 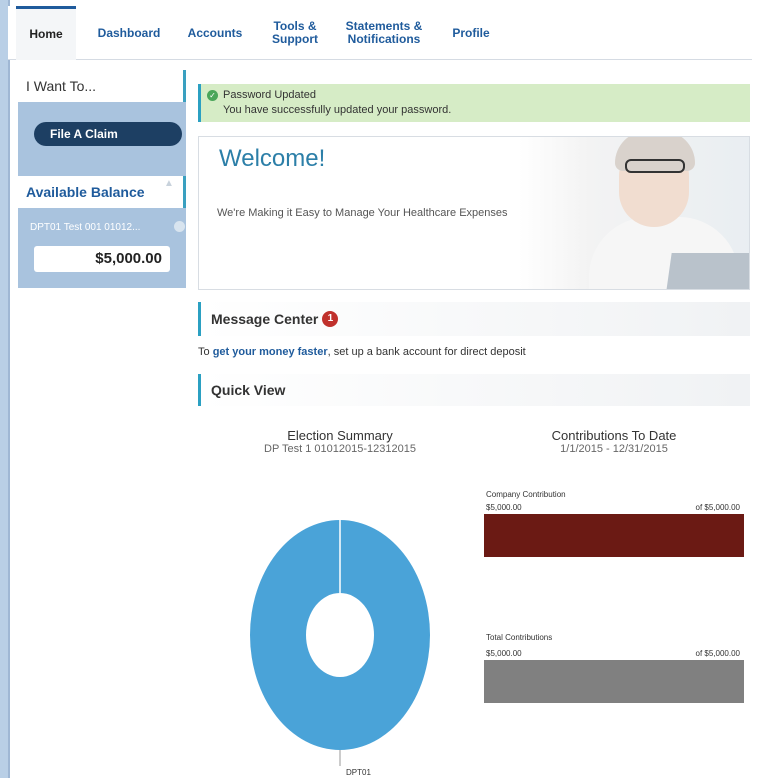 I want to click on nav-accounts-label: Accounts, so click(x=215, y=32).